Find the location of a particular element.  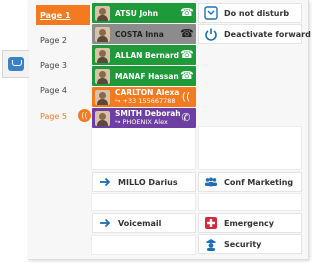

contact-tile-allan: ALLAN Bernard ☎ is located at coordinates (144, 55).